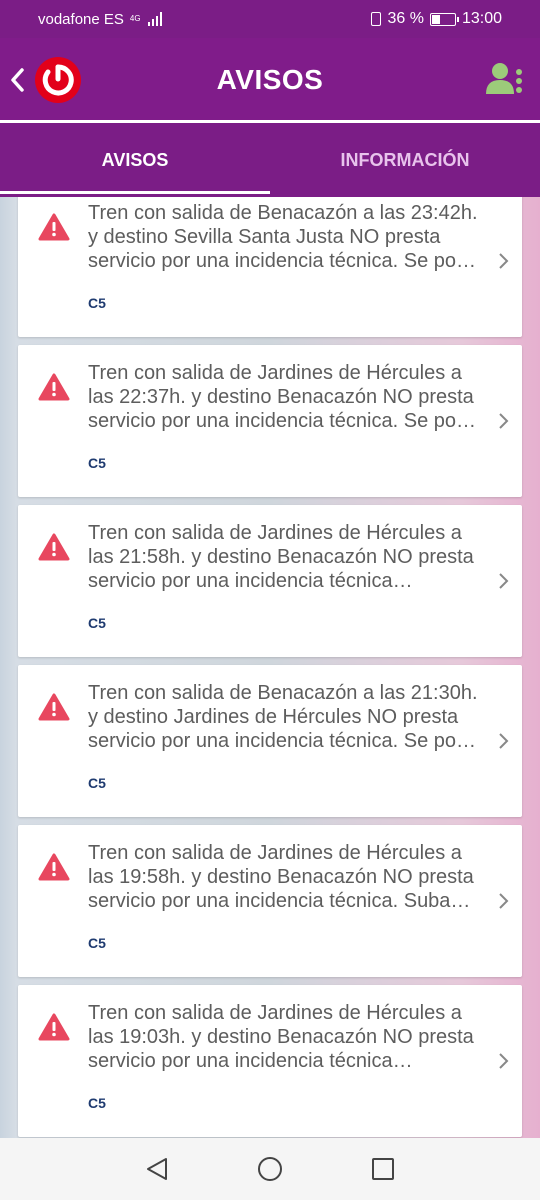 This screenshot has width=540, height=1200. Describe the element at coordinates (376, 19) in the screenshot. I see `vibrate-icon` at that location.